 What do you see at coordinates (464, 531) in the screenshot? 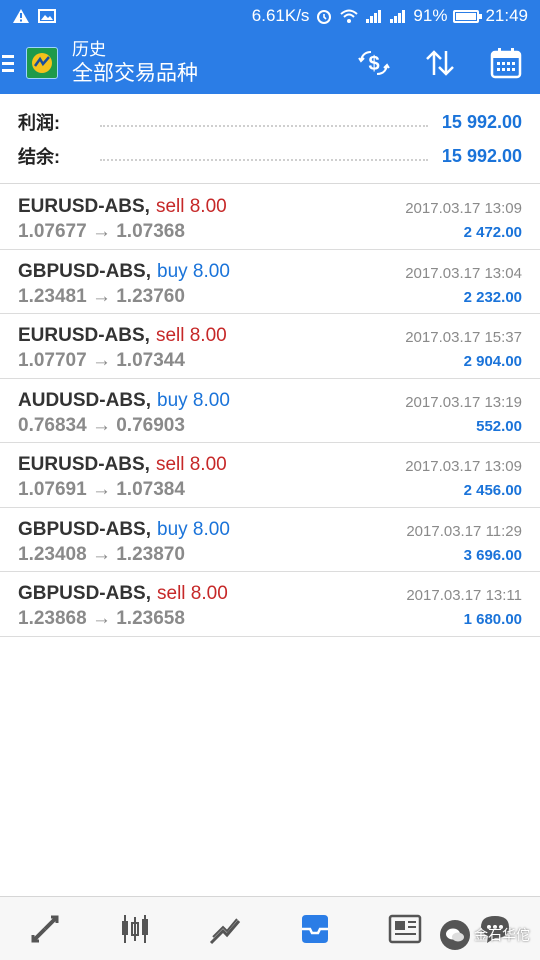
I see `trade-time: 2017.03.17 11:29` at bounding box center [464, 531].